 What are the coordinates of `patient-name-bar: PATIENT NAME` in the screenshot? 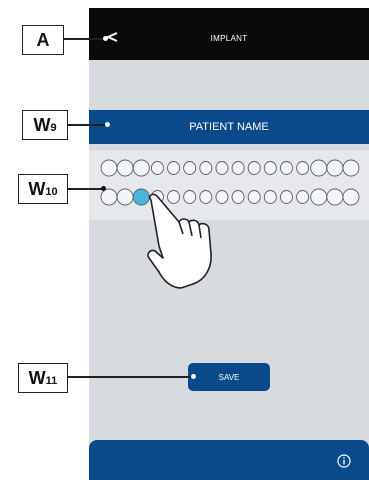 It's located at (229, 127).